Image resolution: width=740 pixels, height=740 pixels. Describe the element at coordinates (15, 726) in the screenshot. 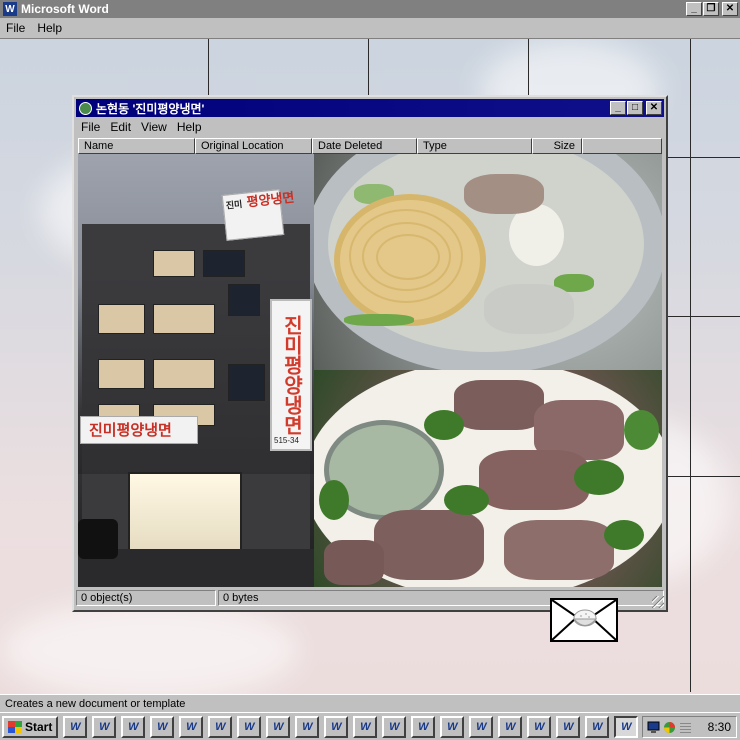

I see `windows-logo-icon` at that location.